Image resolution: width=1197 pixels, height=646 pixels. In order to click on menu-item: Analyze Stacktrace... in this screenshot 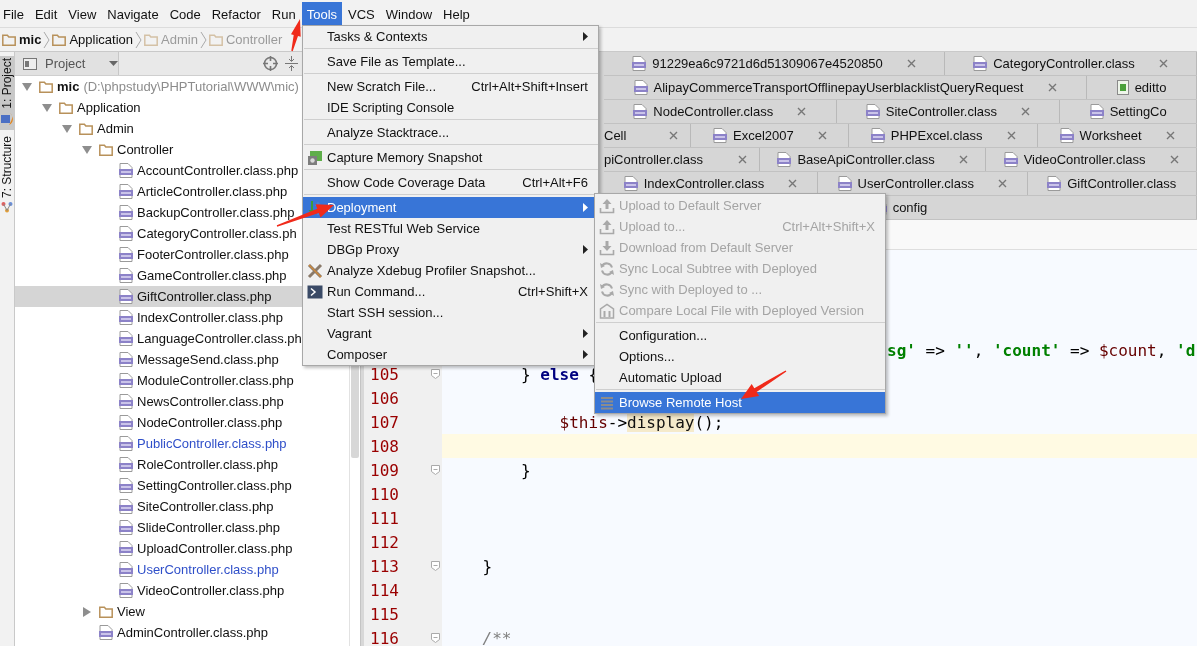, I will do `click(450, 132)`.